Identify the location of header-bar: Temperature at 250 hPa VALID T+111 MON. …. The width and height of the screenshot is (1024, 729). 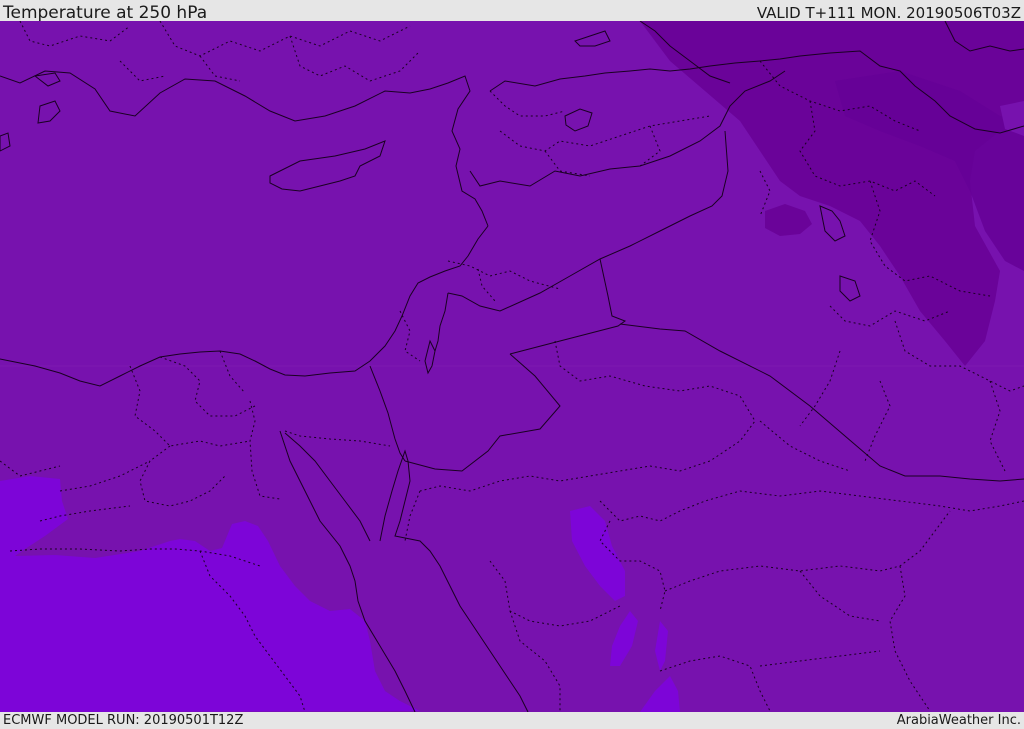
(512, 11).